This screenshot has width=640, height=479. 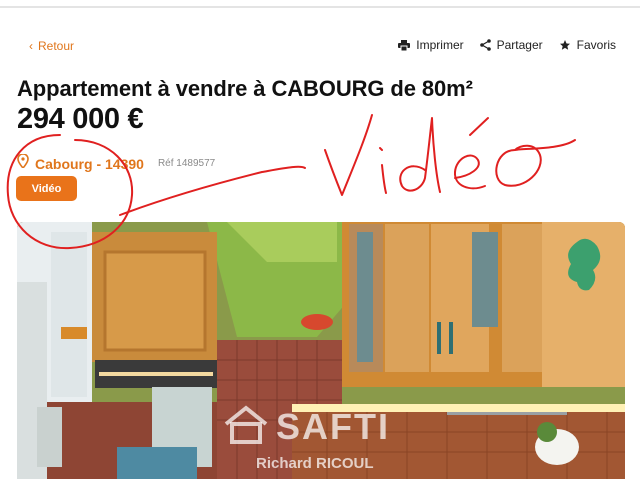 What do you see at coordinates (381, 149) in the screenshot?
I see `annotation-dot` at bounding box center [381, 149].